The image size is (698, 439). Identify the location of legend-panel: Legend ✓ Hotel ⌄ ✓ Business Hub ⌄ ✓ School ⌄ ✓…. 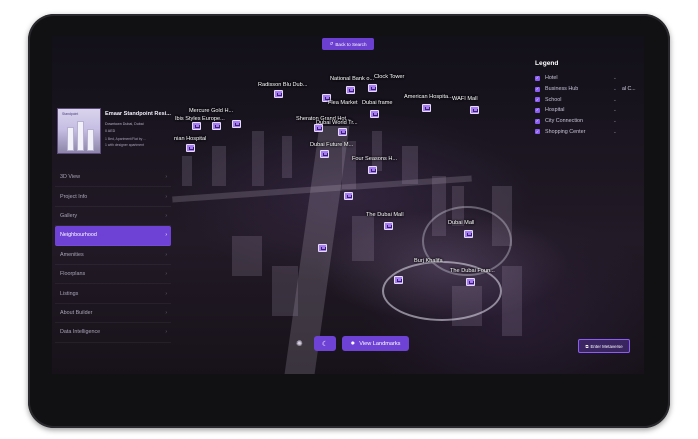
(589, 98).